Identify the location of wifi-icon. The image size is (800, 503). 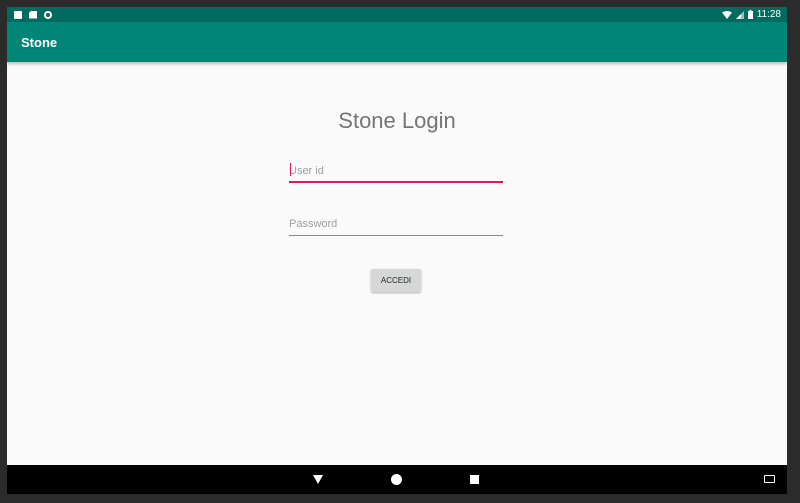
(726, 14).